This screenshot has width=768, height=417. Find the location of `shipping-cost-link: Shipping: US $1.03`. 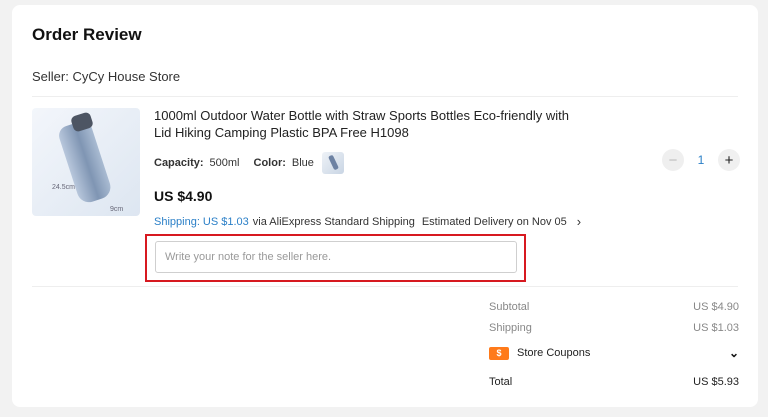

shipping-cost-link: Shipping: US $1.03 is located at coordinates (201, 222).